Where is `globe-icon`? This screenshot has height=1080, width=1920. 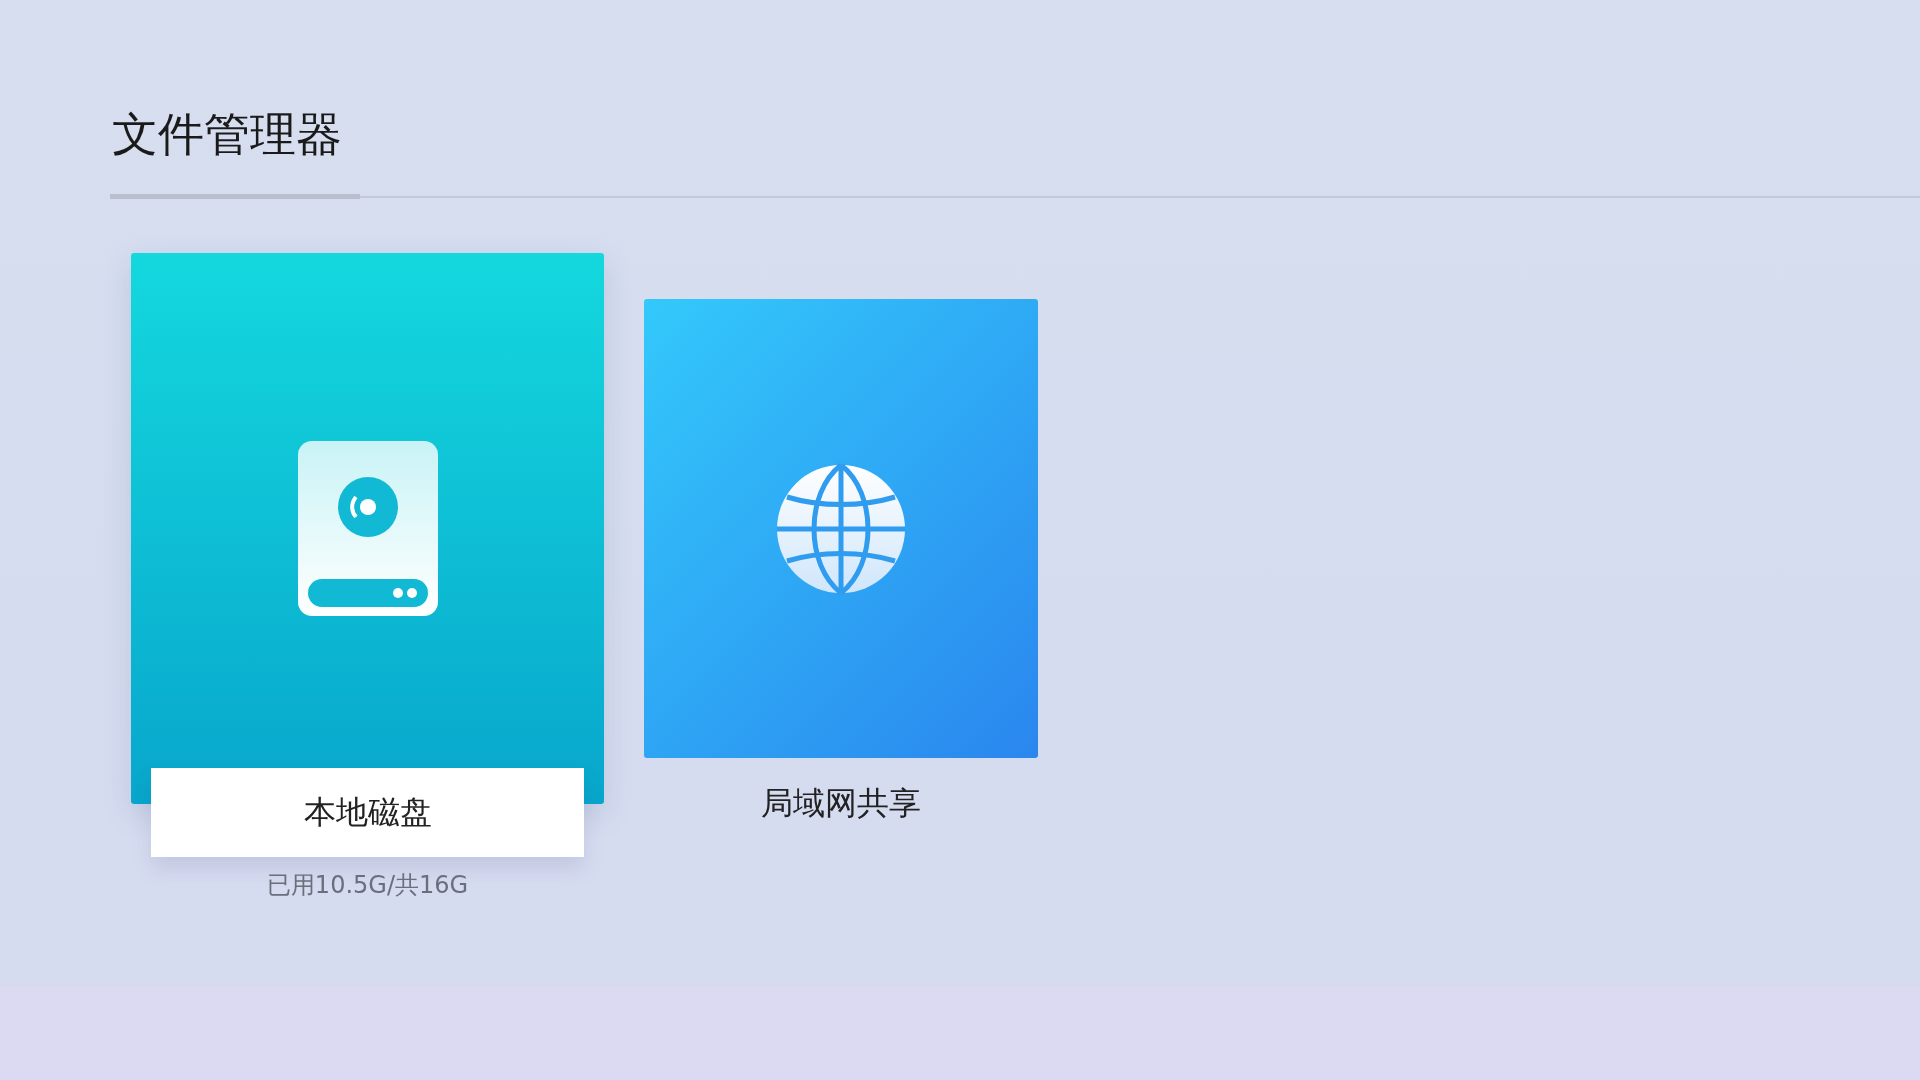 globe-icon is located at coordinates (841, 528).